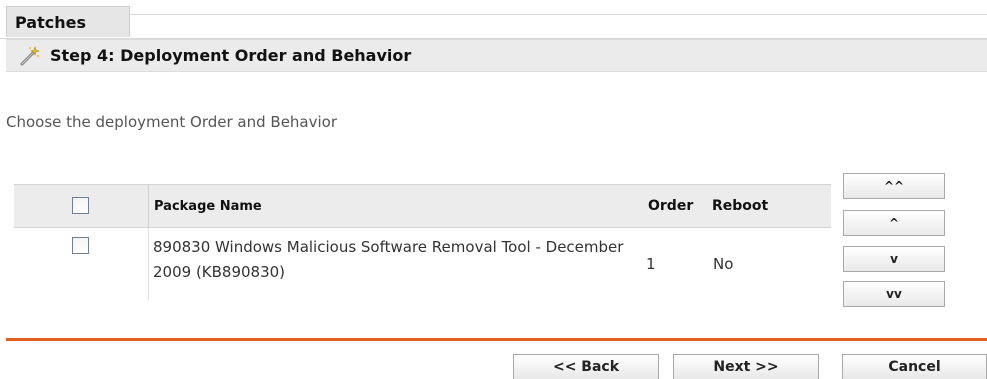 This screenshot has width=987, height=379. I want to click on tab-patches: Patches, so click(68, 21).